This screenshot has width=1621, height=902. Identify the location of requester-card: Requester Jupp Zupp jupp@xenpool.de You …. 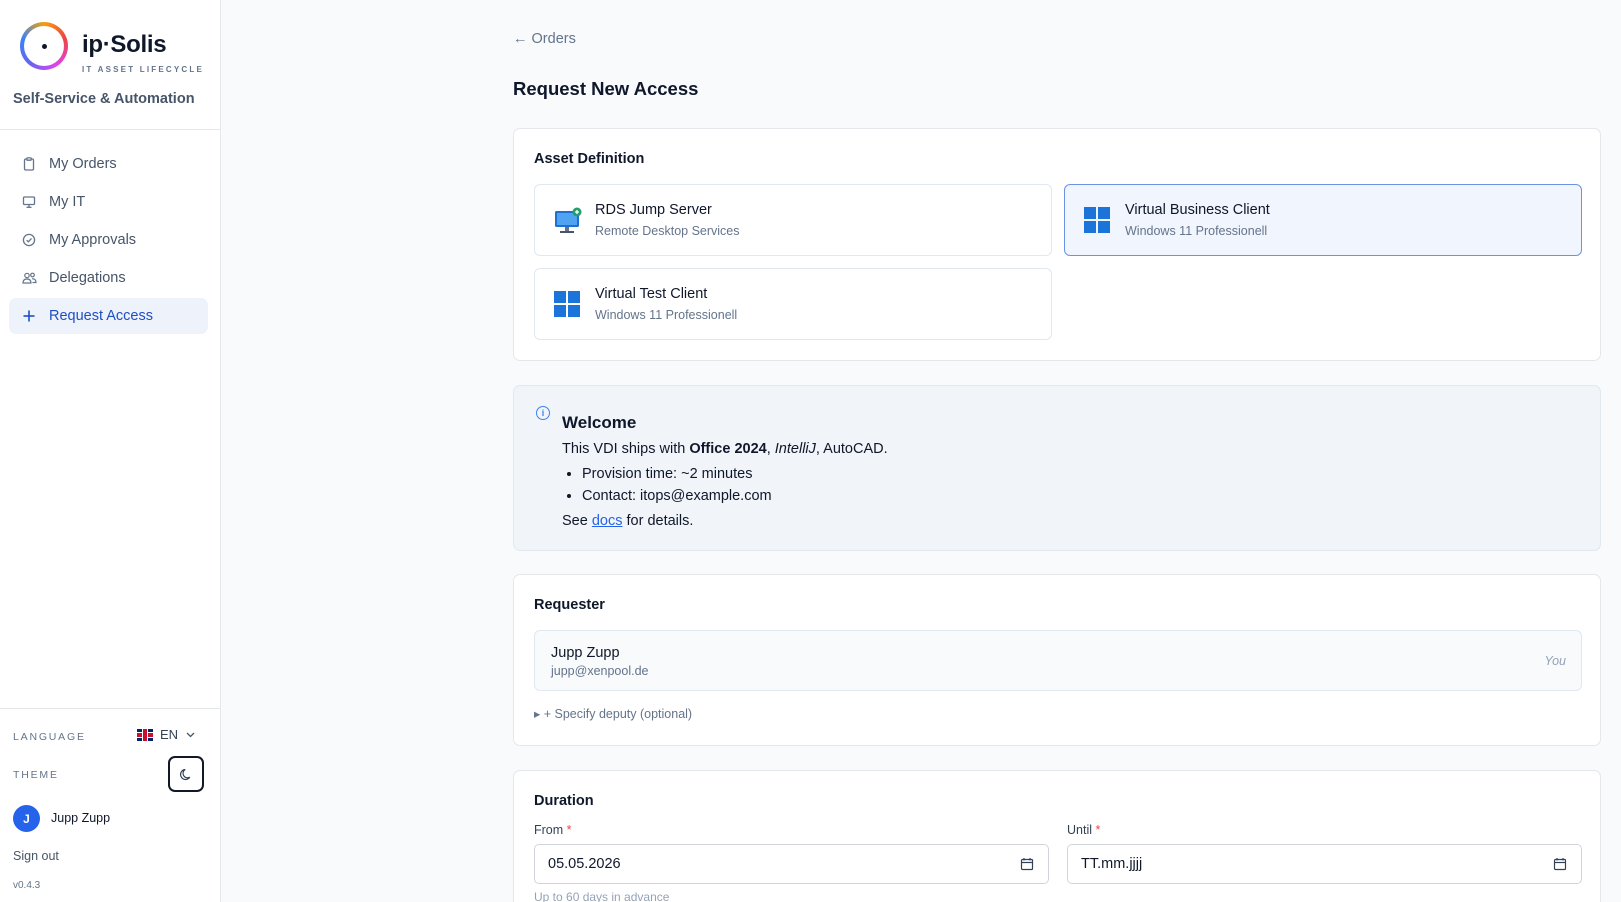
(1057, 660).